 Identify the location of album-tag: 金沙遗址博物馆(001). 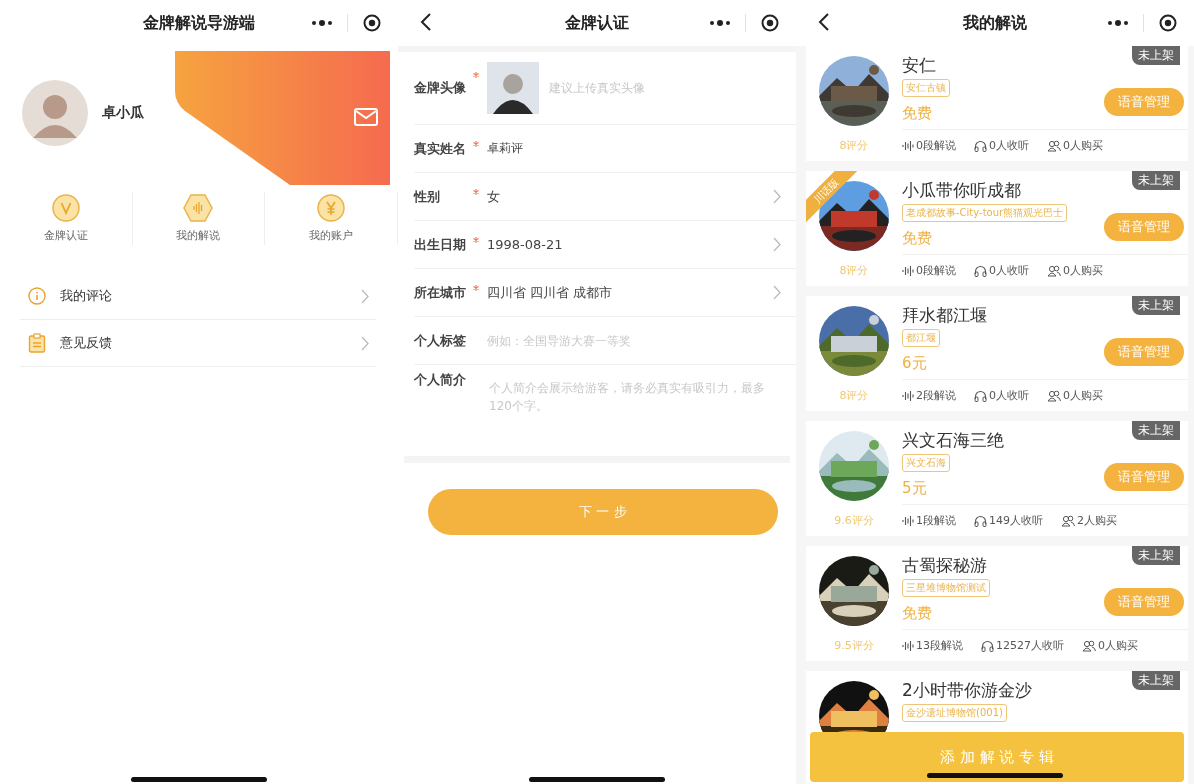
(954, 713).